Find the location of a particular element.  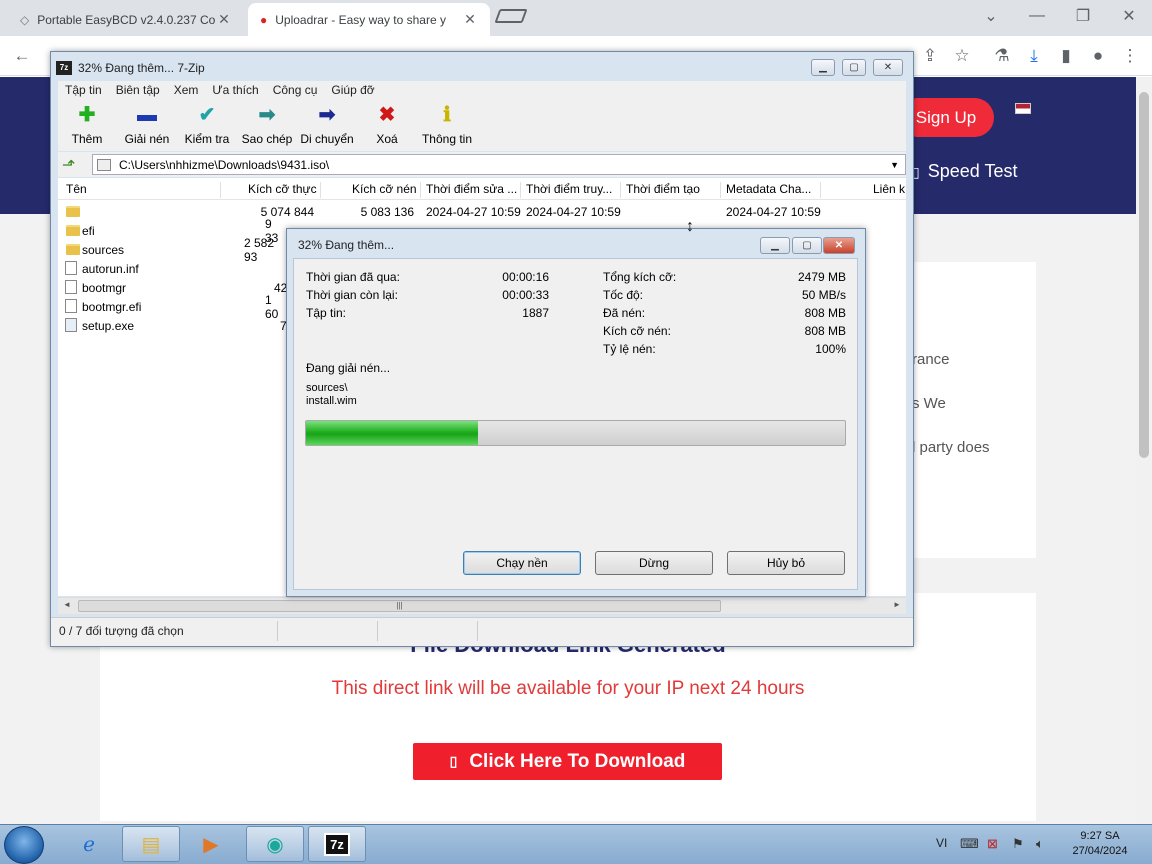

compressed-value: 808 MB is located at coordinates (825, 331).